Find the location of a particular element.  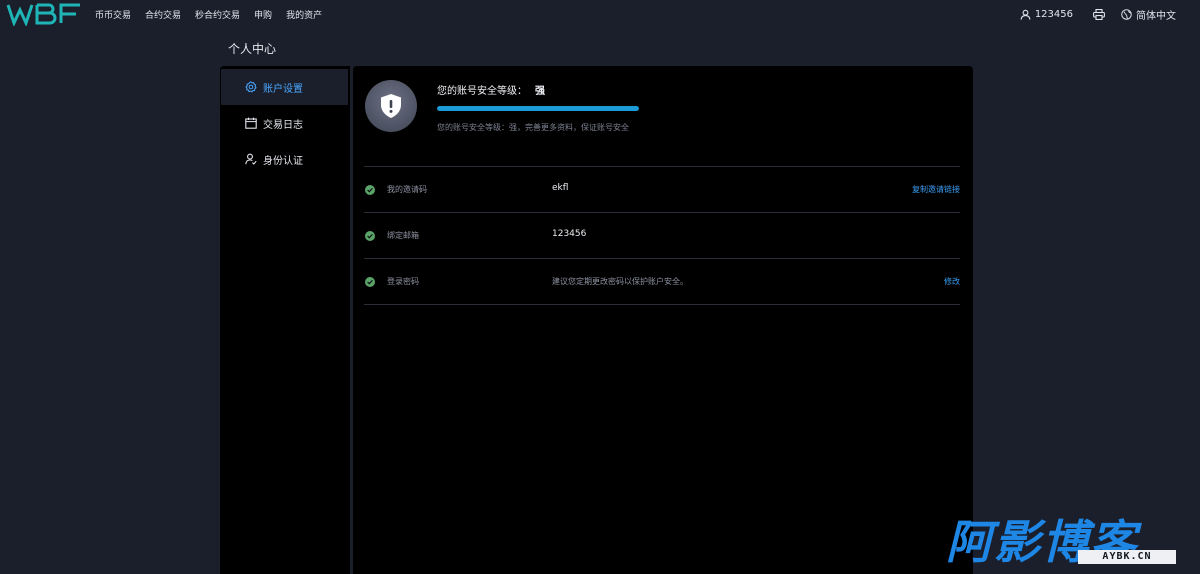

security-level-value: 强 is located at coordinates (540, 91).